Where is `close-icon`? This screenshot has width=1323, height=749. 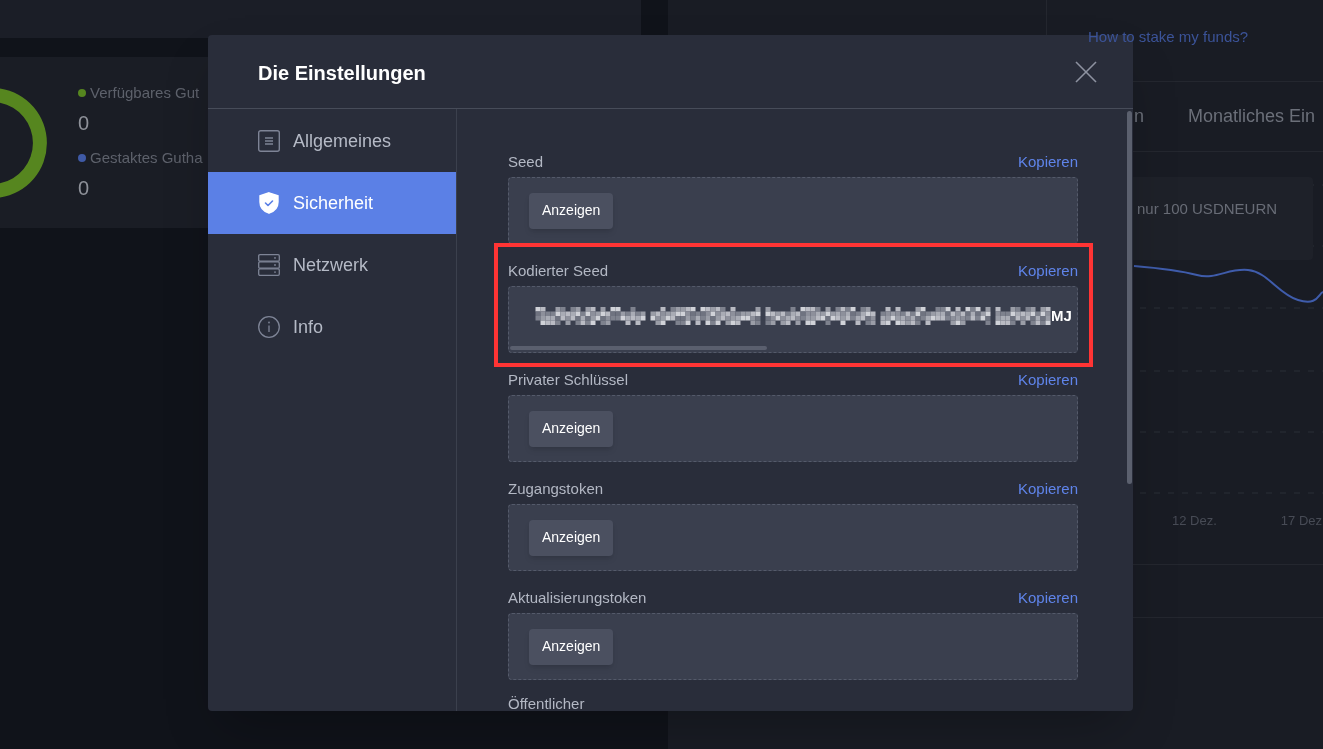
close-icon is located at coordinates (1086, 71).